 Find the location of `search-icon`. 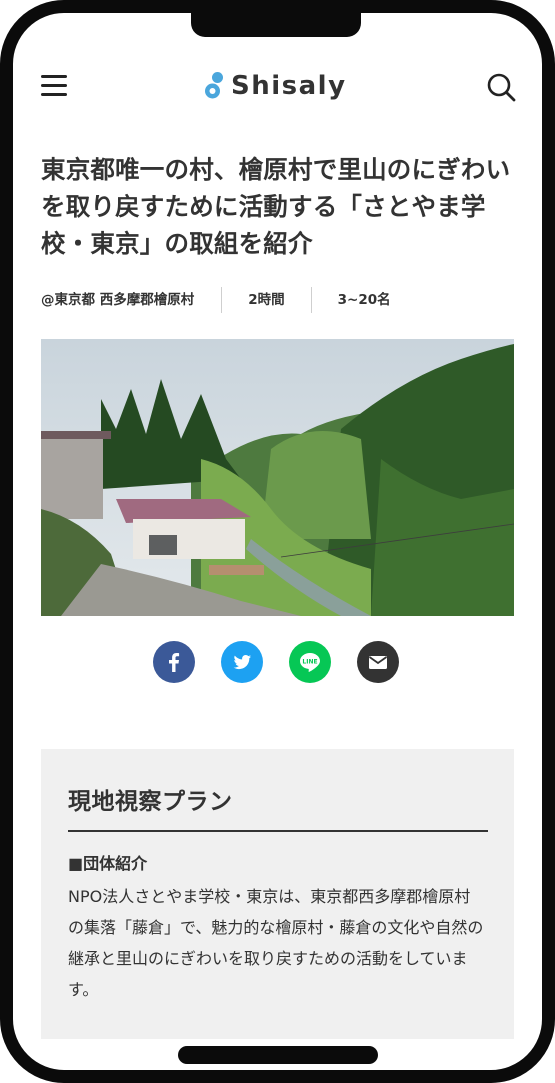

search-icon is located at coordinates (501, 87).